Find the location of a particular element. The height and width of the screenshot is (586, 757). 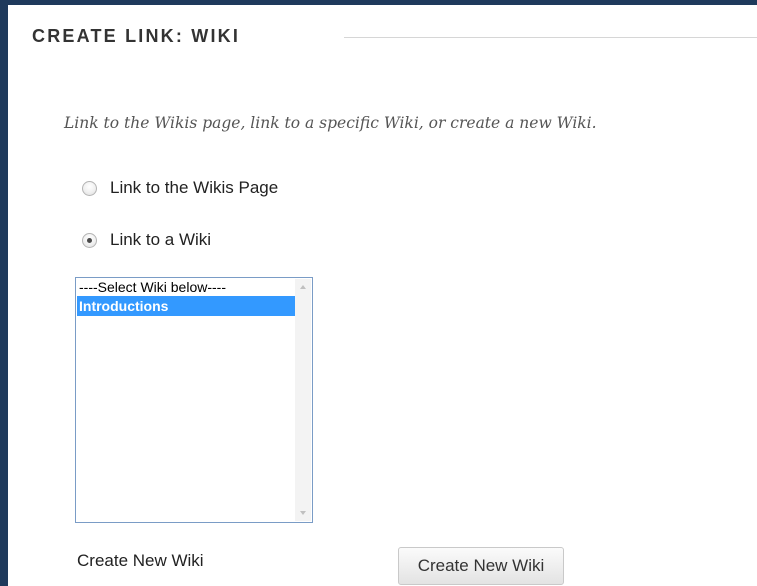

link-wikis-page-radio is located at coordinates (89, 188).